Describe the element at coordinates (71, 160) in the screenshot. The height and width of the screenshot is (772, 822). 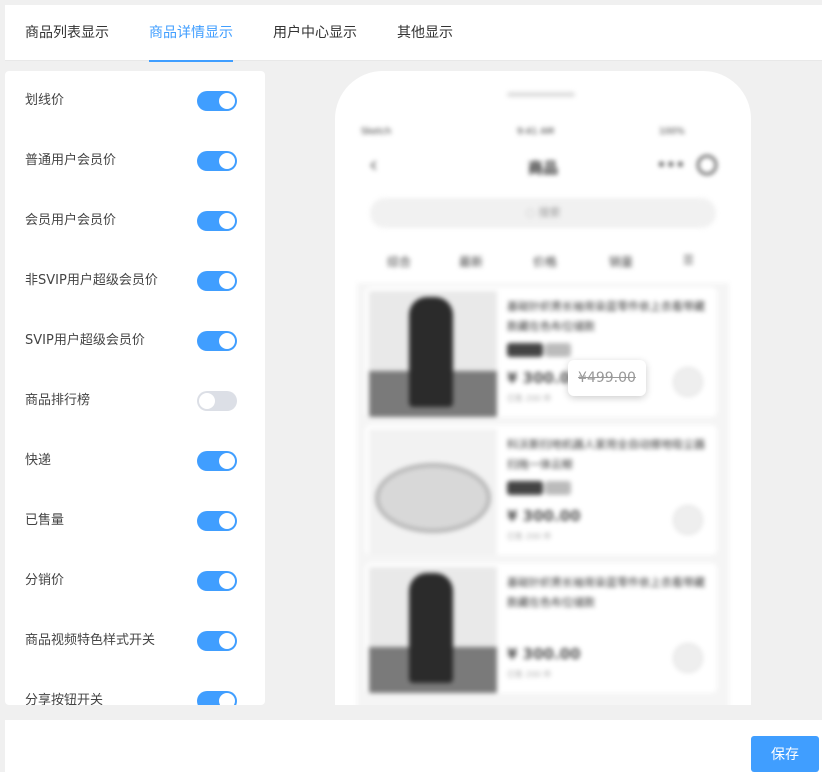
I see `setting-label: 普通用户会员价` at that location.